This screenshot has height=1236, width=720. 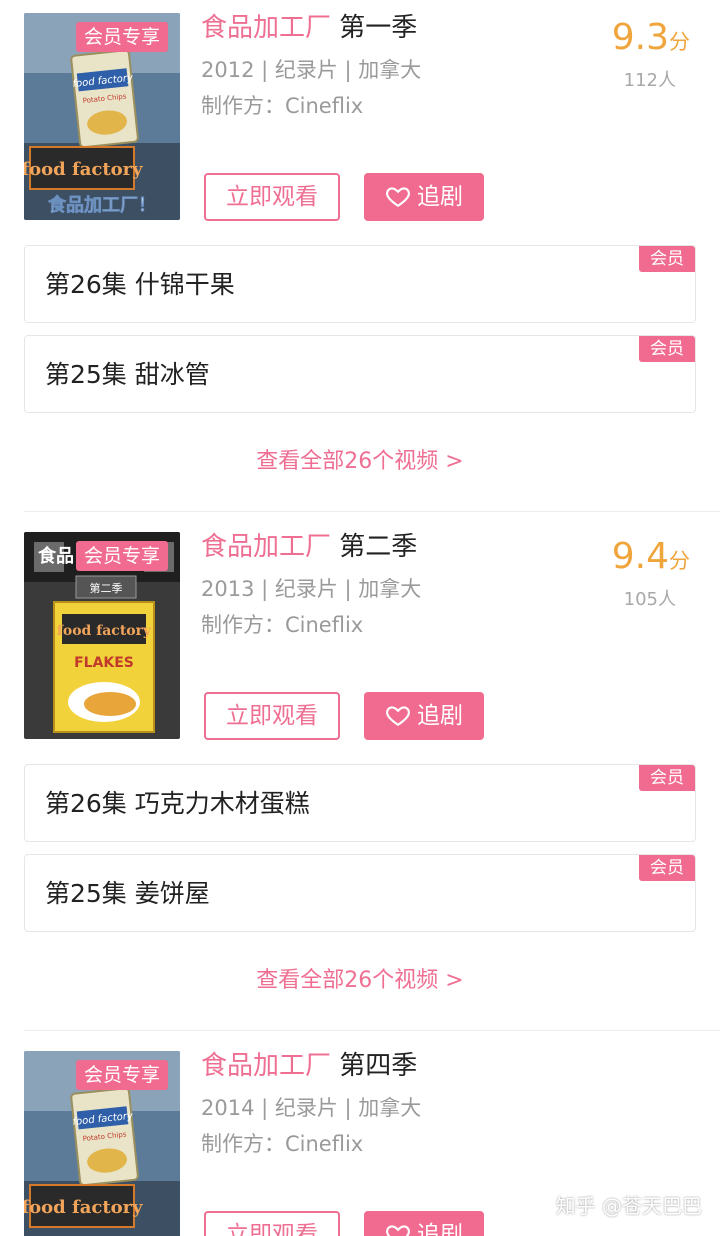 I want to click on rating-count: 112人, so click(x=649, y=80).